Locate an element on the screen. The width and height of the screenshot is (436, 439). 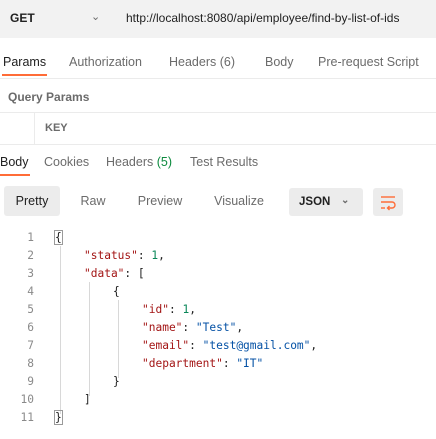
headers-count: (5) is located at coordinates (164, 162).